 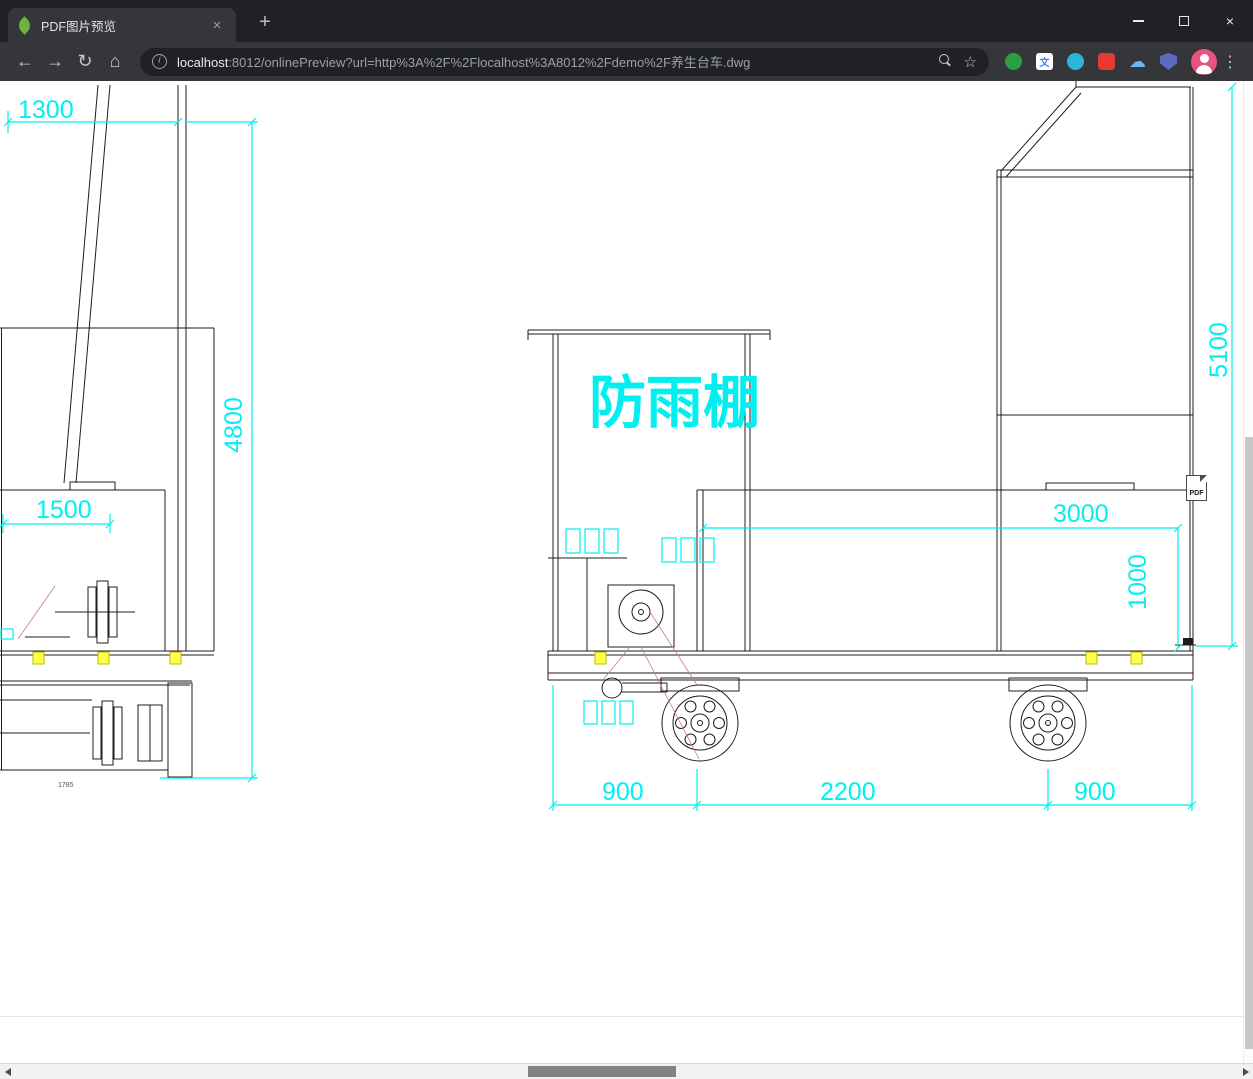 I want to click on new-tab-button: +, so click(x=265, y=22).